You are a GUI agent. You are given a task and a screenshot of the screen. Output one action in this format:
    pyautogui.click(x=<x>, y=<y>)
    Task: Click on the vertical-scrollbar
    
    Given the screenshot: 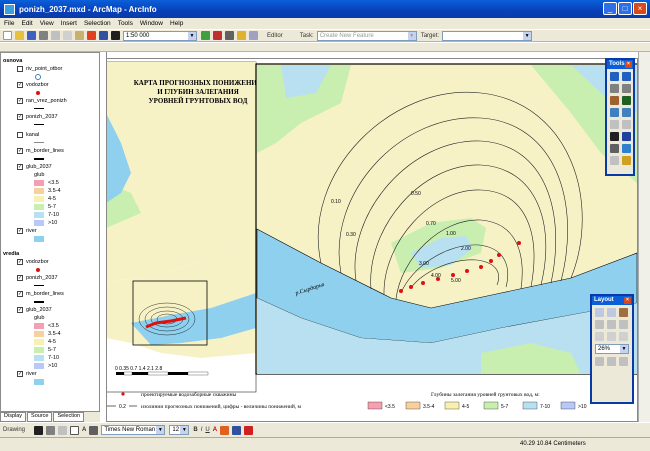 What is the action you would take?
    pyautogui.click(x=644, y=237)
    